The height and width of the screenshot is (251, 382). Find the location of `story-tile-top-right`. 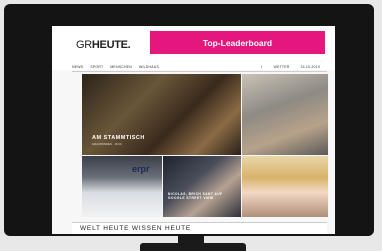

story-tile-top-right is located at coordinates (285, 114).